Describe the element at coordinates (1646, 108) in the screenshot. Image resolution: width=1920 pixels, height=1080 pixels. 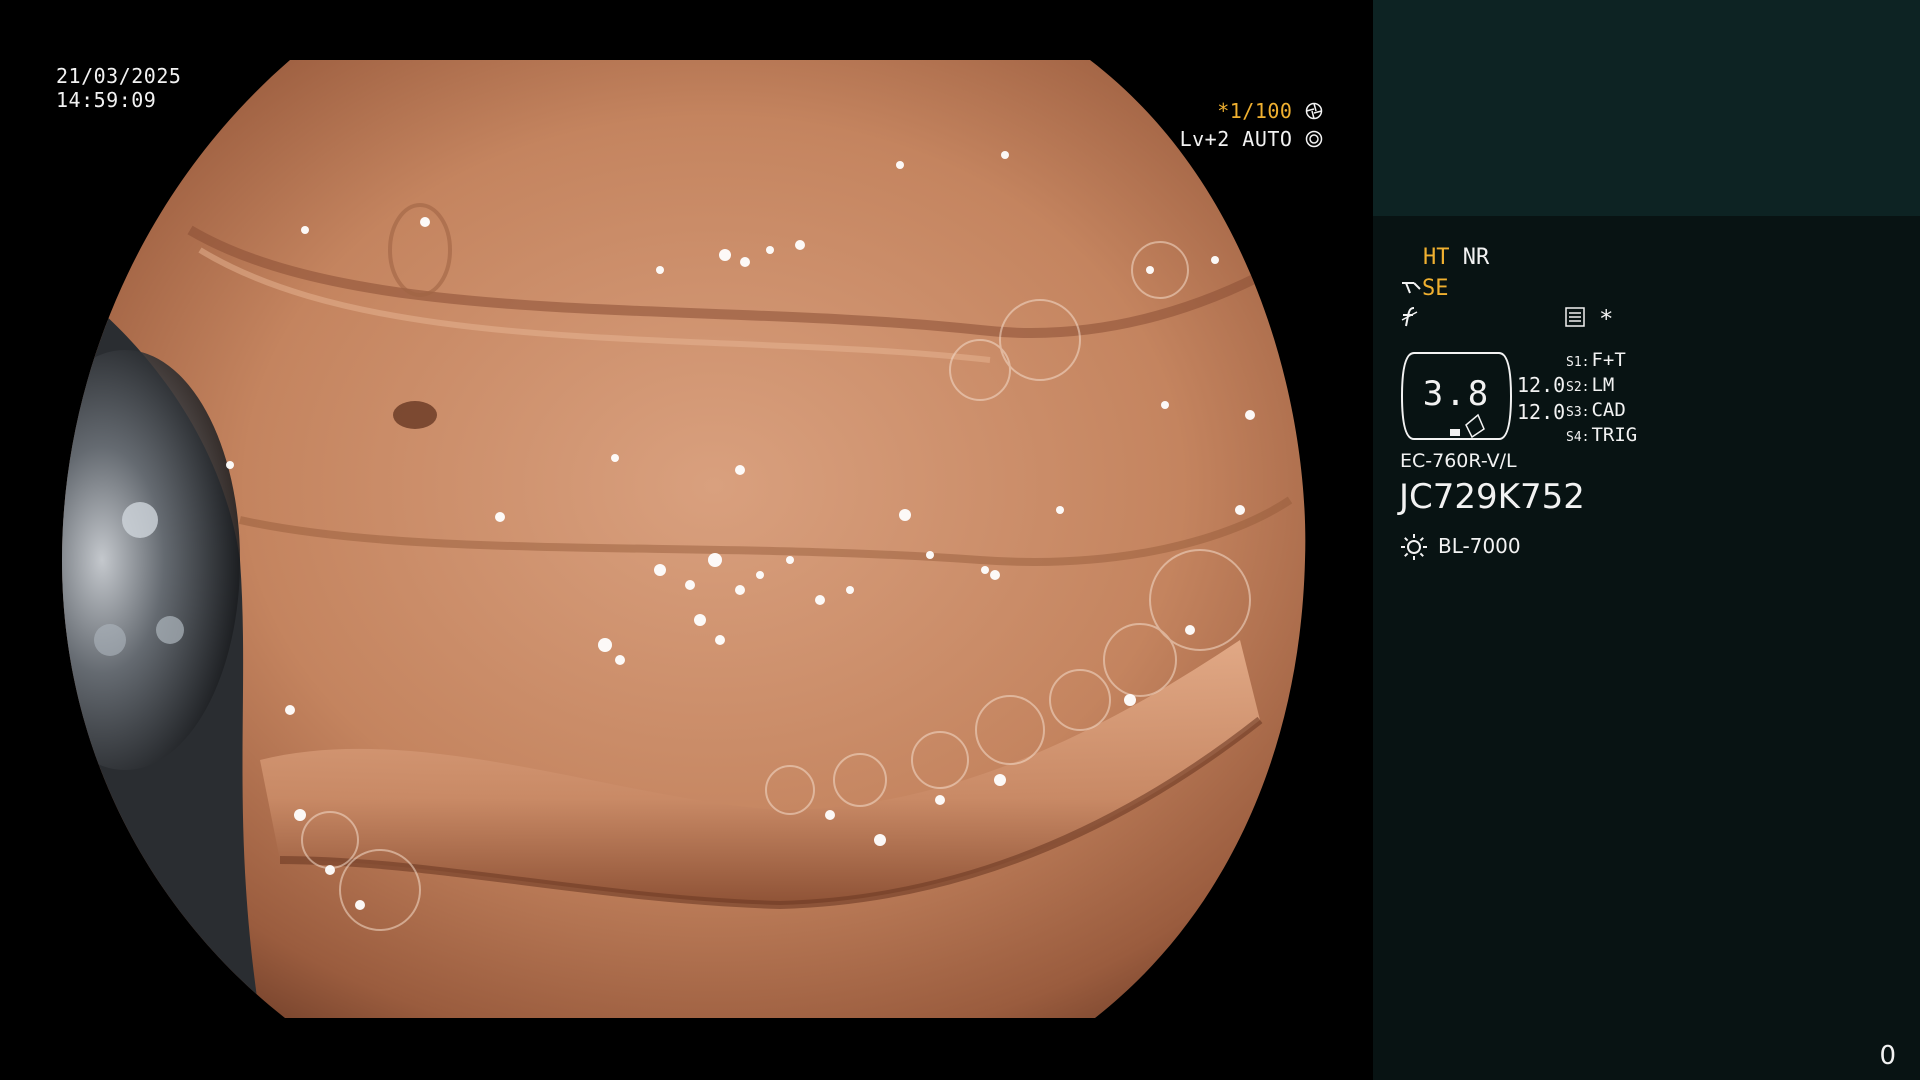
I see `patient-info-area` at that location.